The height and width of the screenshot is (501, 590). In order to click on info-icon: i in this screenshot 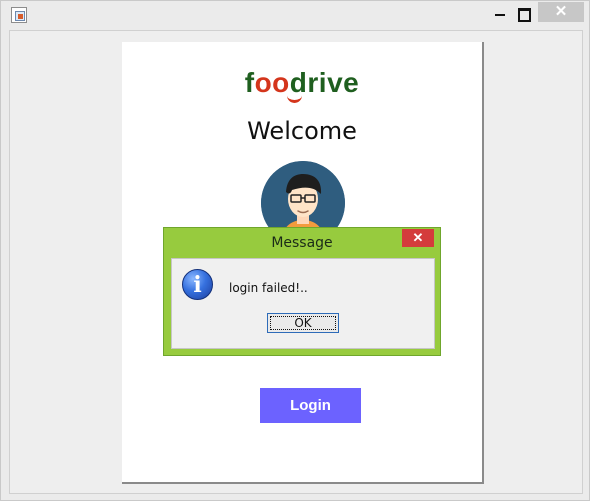, I will do `click(197, 284)`.